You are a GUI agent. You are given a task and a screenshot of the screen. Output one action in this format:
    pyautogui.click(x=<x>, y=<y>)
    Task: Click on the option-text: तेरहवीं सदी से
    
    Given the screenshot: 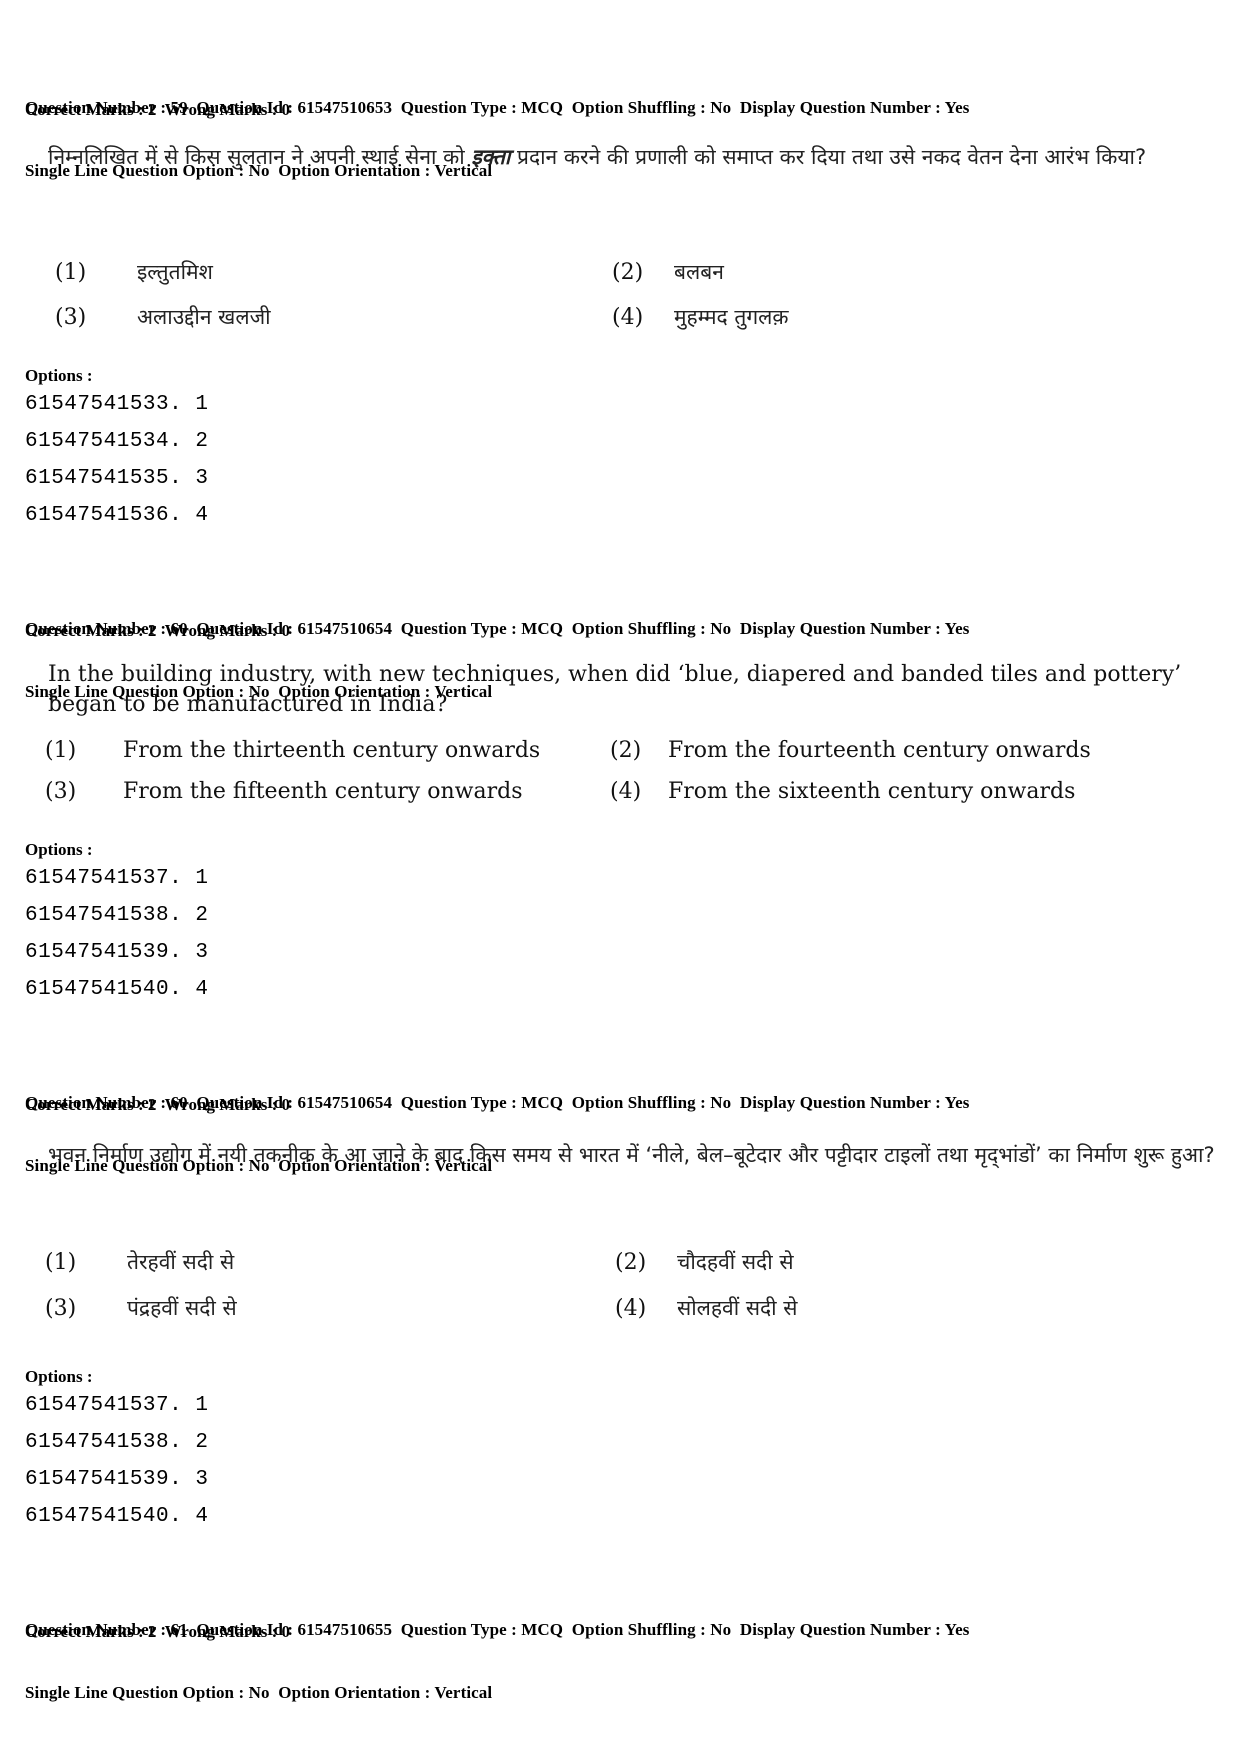 What is the action you would take?
    pyautogui.click(x=181, y=1262)
    